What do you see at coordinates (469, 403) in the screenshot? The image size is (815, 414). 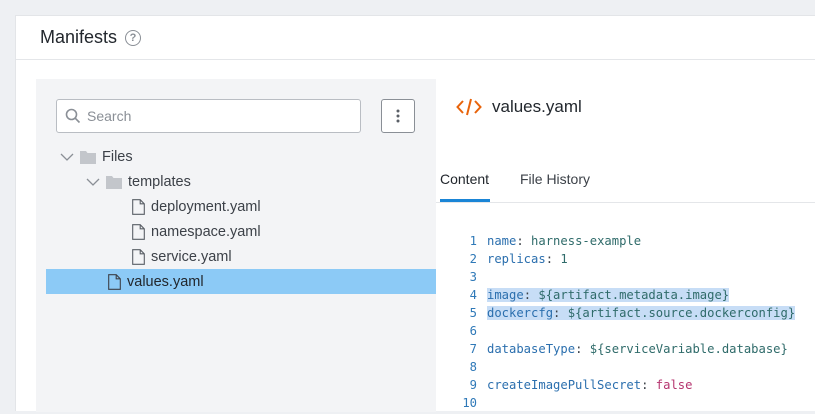 I see `line-number: 10` at bounding box center [469, 403].